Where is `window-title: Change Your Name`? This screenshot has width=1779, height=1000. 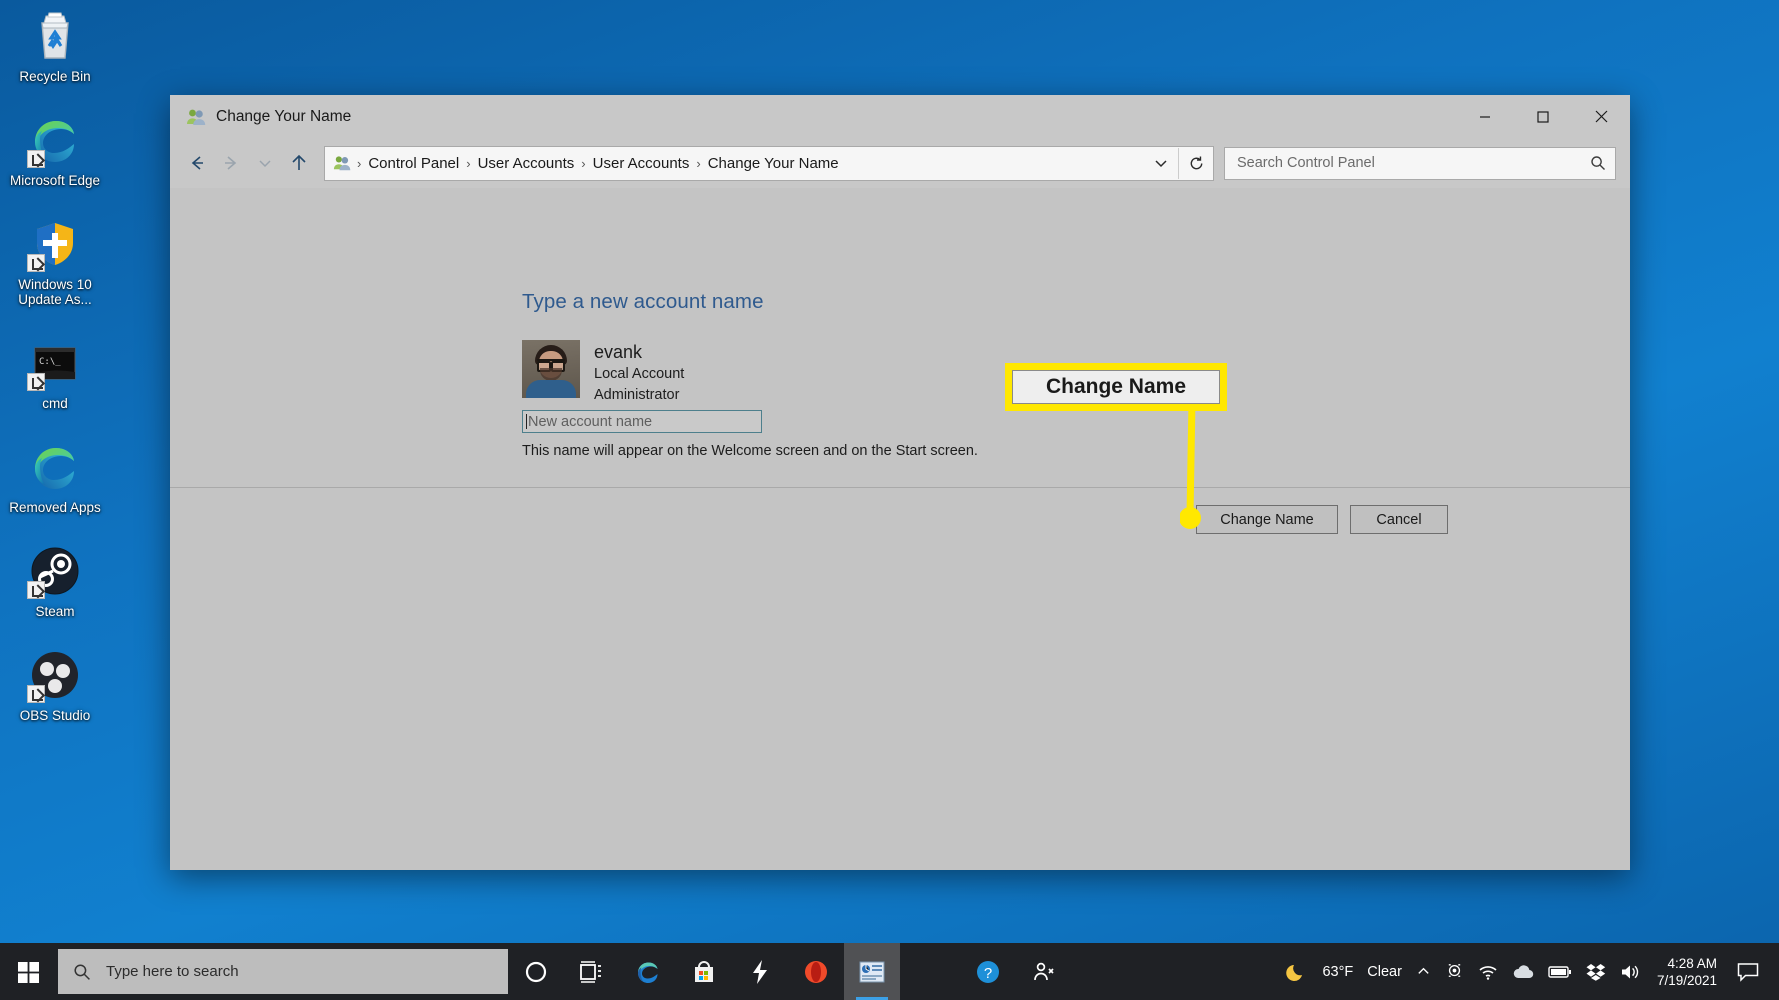 window-title: Change Your Name is located at coordinates (284, 116).